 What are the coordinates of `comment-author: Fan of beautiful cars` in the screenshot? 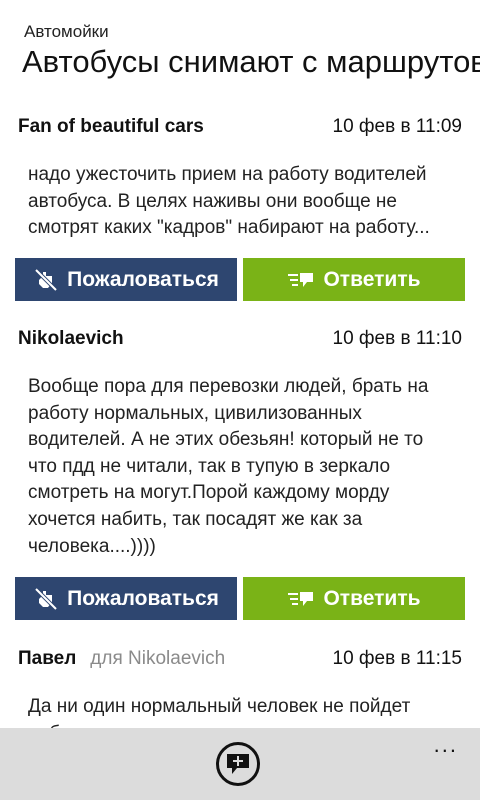 It's located at (111, 127).